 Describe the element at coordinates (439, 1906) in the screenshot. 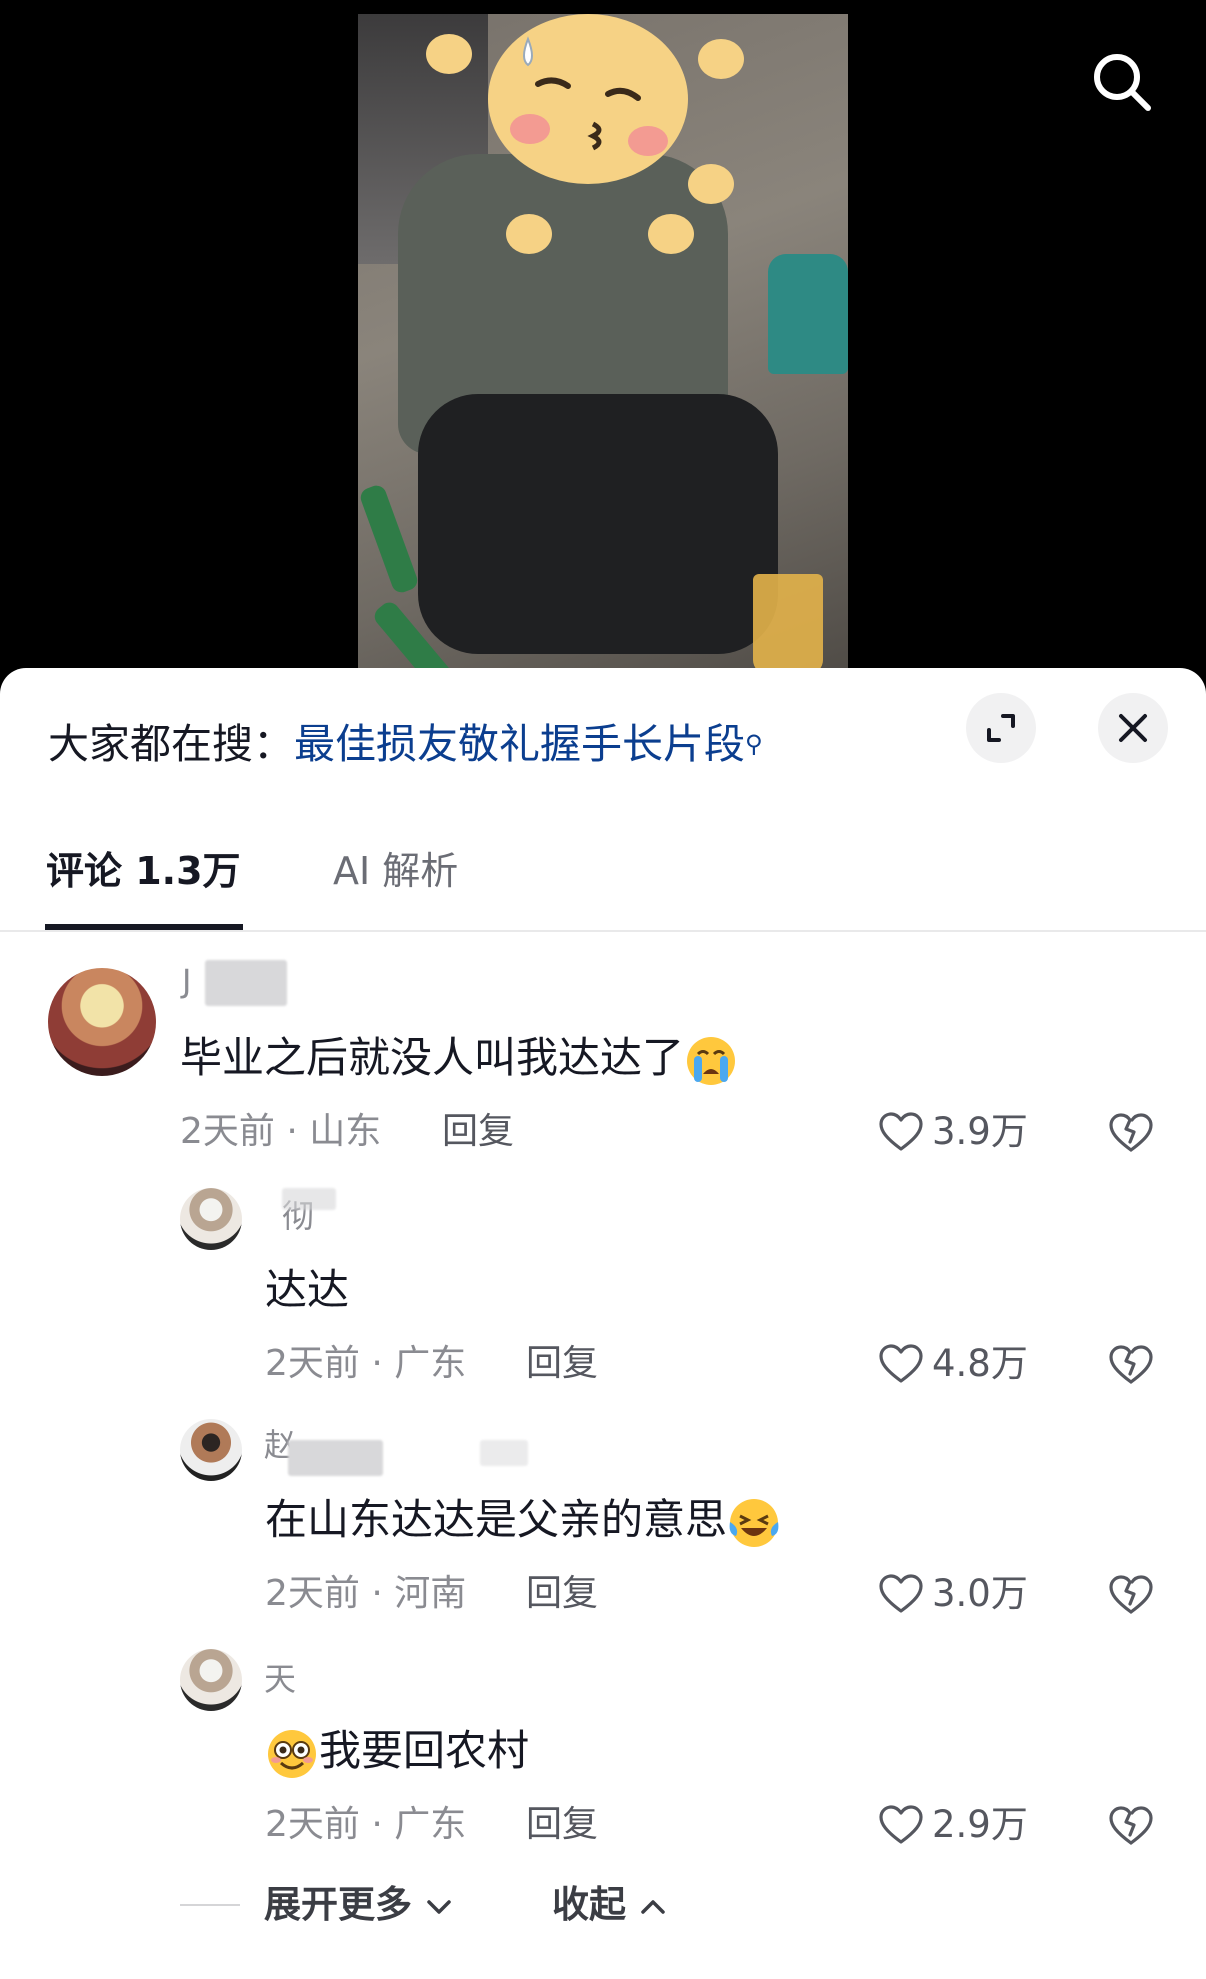

I see `chevron-down-icon` at that location.